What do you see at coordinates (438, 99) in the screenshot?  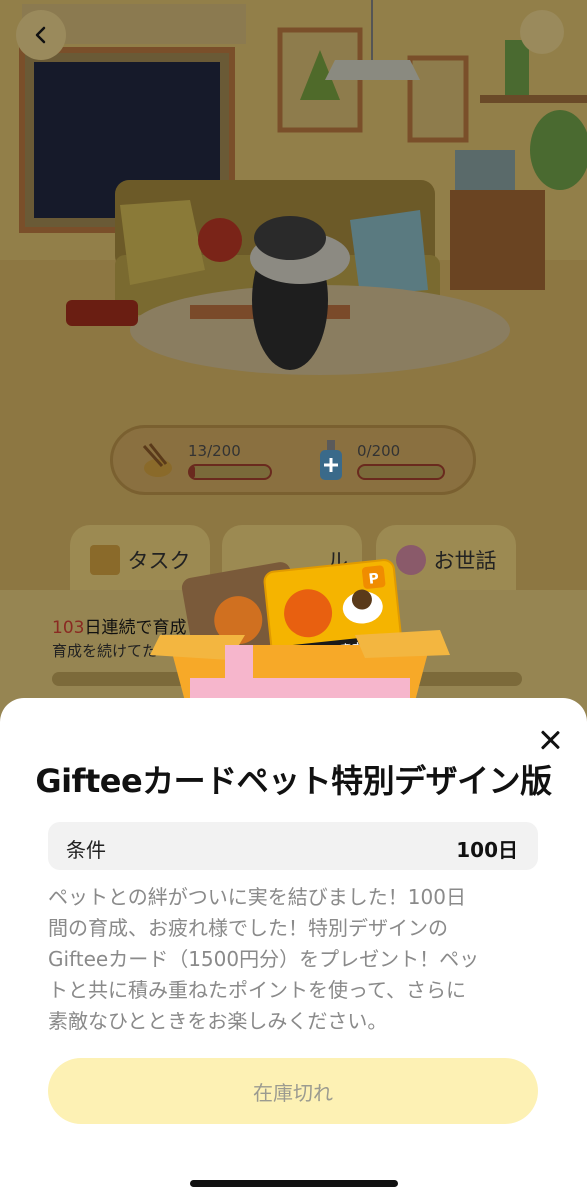 I see `butterfly-picture` at bounding box center [438, 99].